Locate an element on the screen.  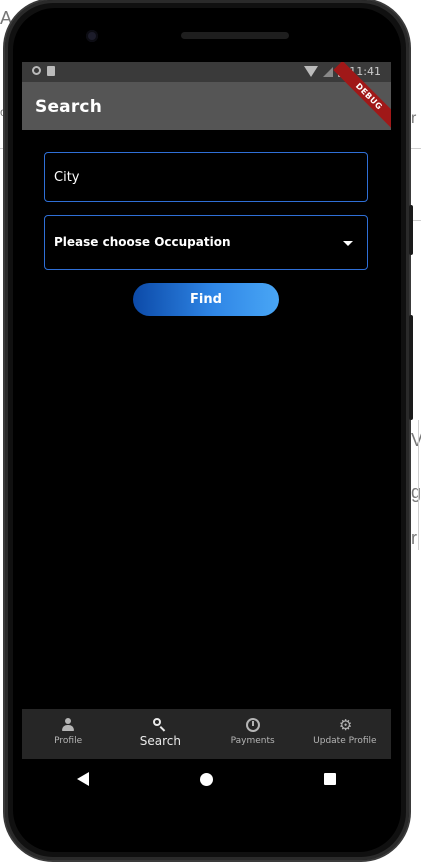
front-camera is located at coordinates (92, 36).